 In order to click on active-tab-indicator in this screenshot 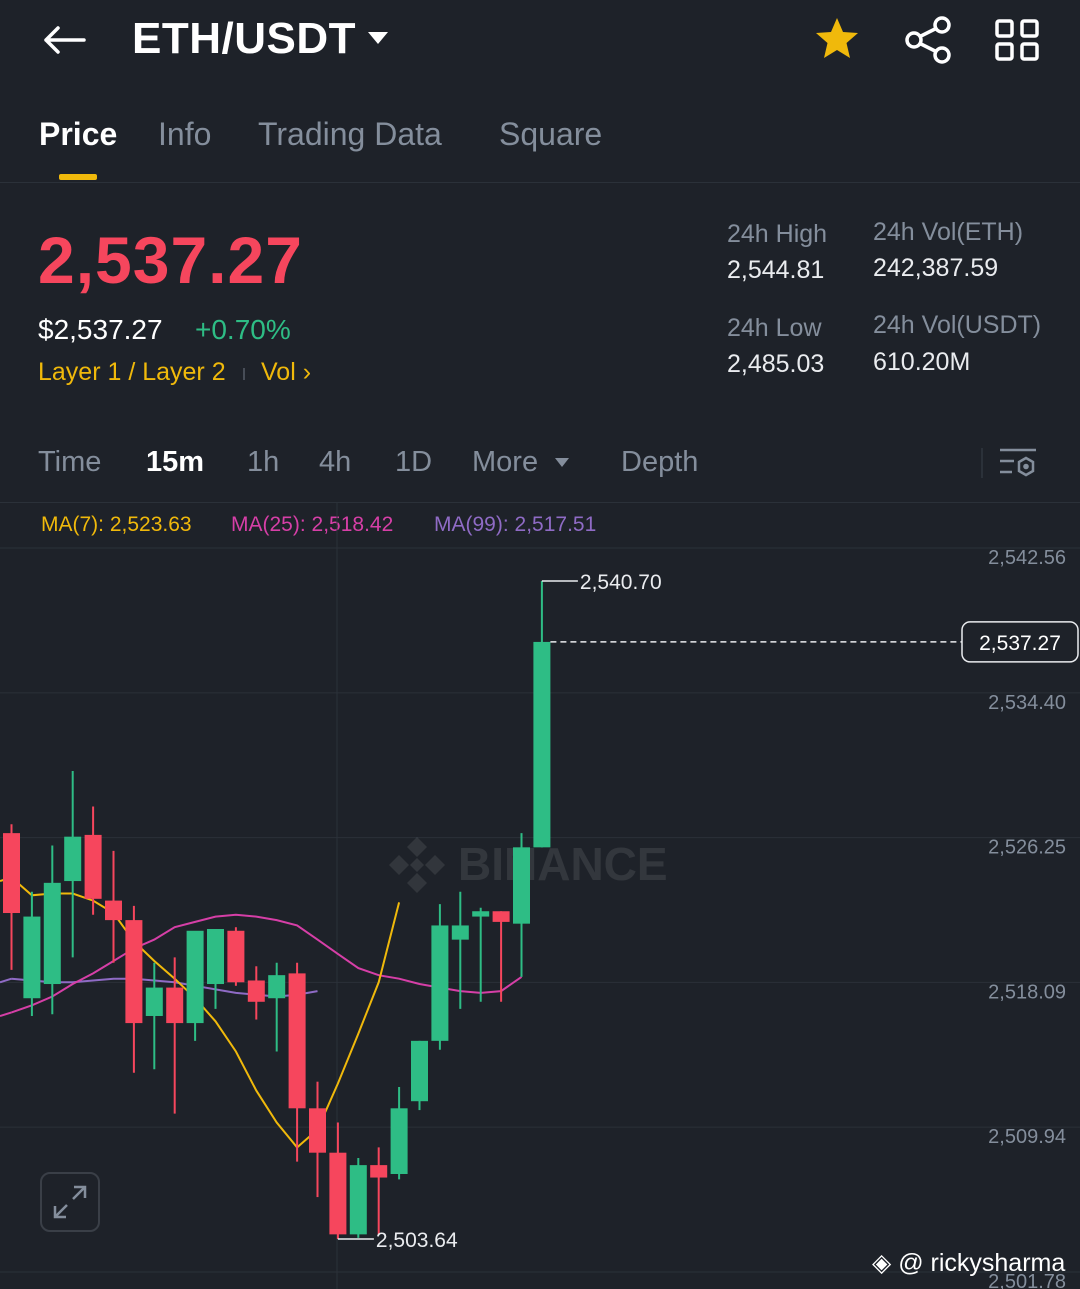, I will do `click(78, 177)`.